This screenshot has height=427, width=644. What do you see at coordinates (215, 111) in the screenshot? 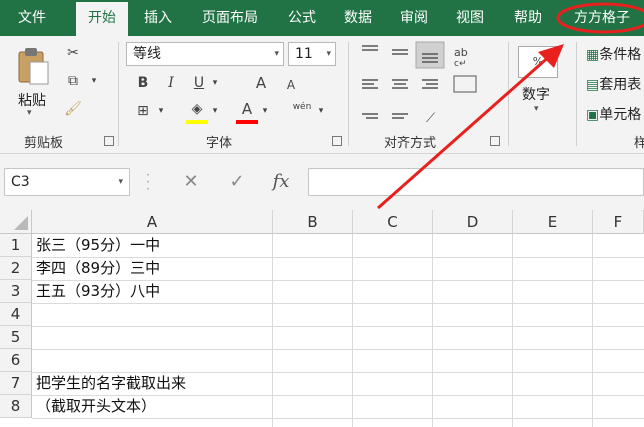
I see `fill-color-dropdown-chevron-icon: ▾` at bounding box center [215, 111].